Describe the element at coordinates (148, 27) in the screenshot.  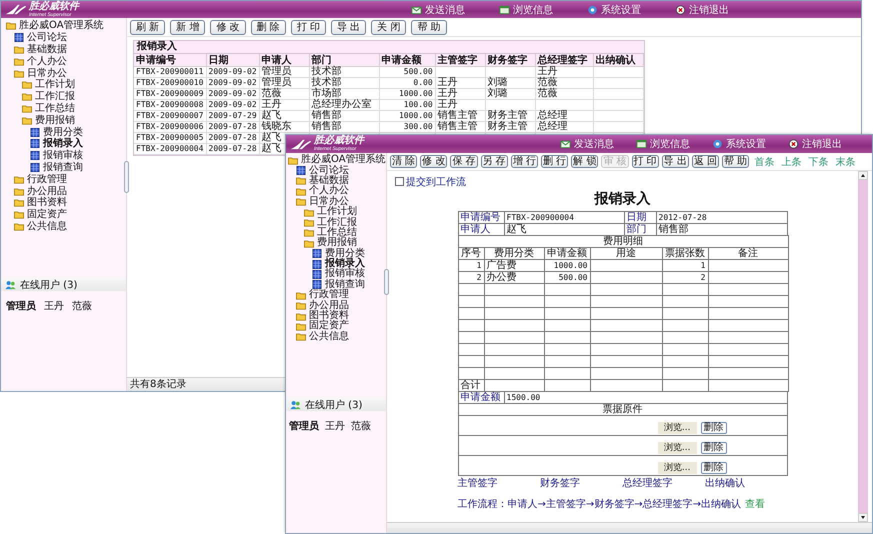
I see `toolbar-button: 刷 新` at that location.